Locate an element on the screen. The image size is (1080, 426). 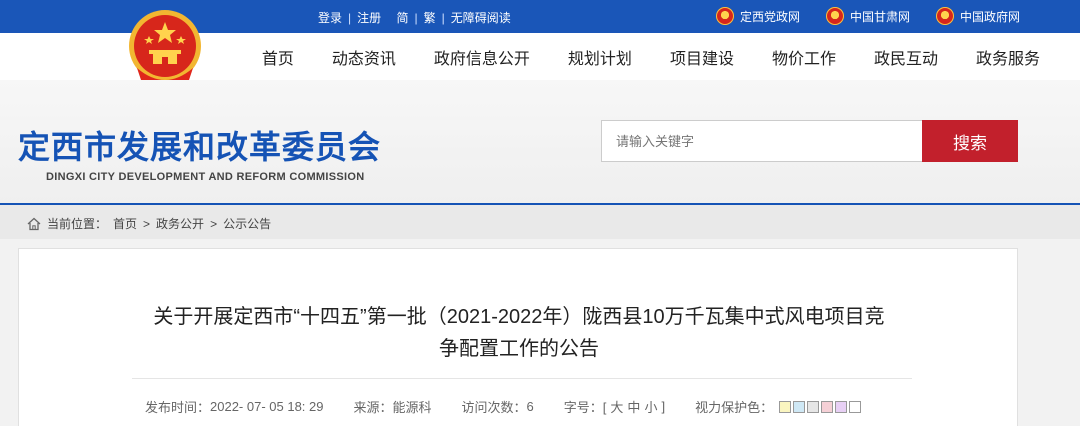
source-value: 能源科 is located at coordinates (412, 407).